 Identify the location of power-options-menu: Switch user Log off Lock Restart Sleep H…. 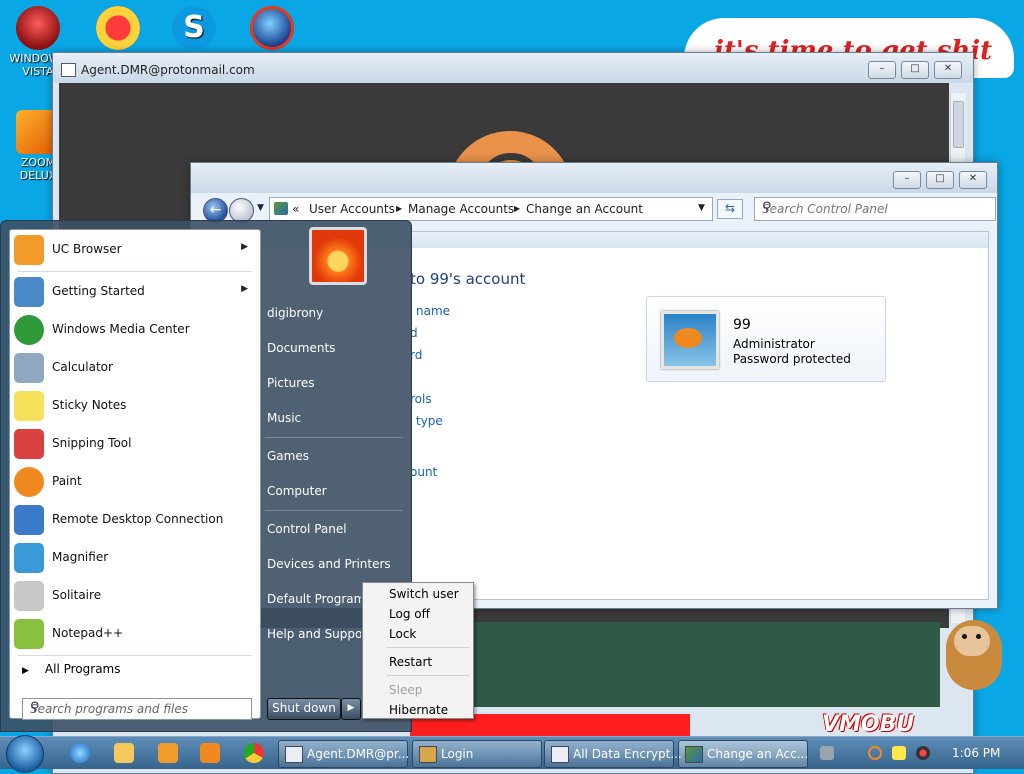
(418, 650).